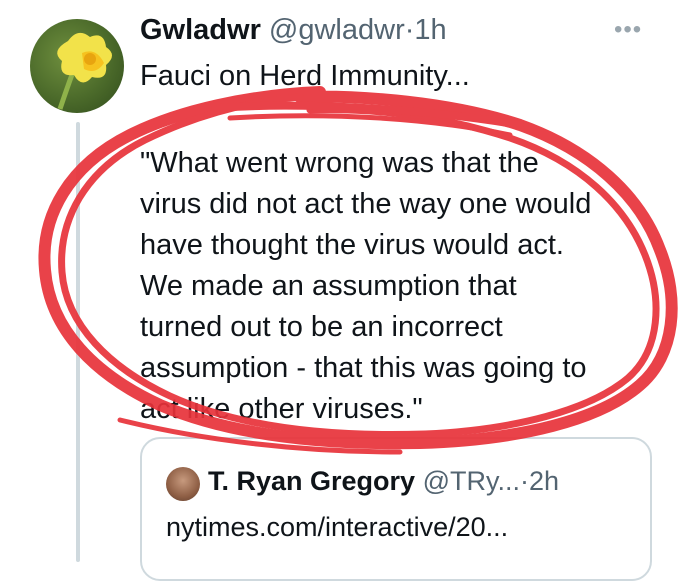  What do you see at coordinates (281, 409) in the screenshot?
I see `quote-line: act like other viruses."` at bounding box center [281, 409].